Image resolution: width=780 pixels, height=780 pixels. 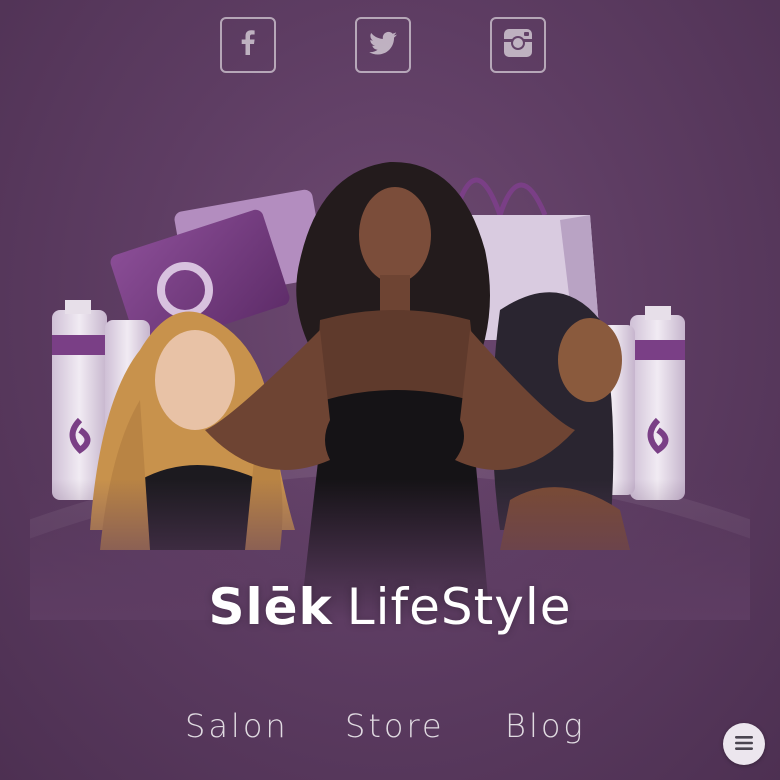 I want to click on nav-salon: Salon, so click(x=237, y=726).